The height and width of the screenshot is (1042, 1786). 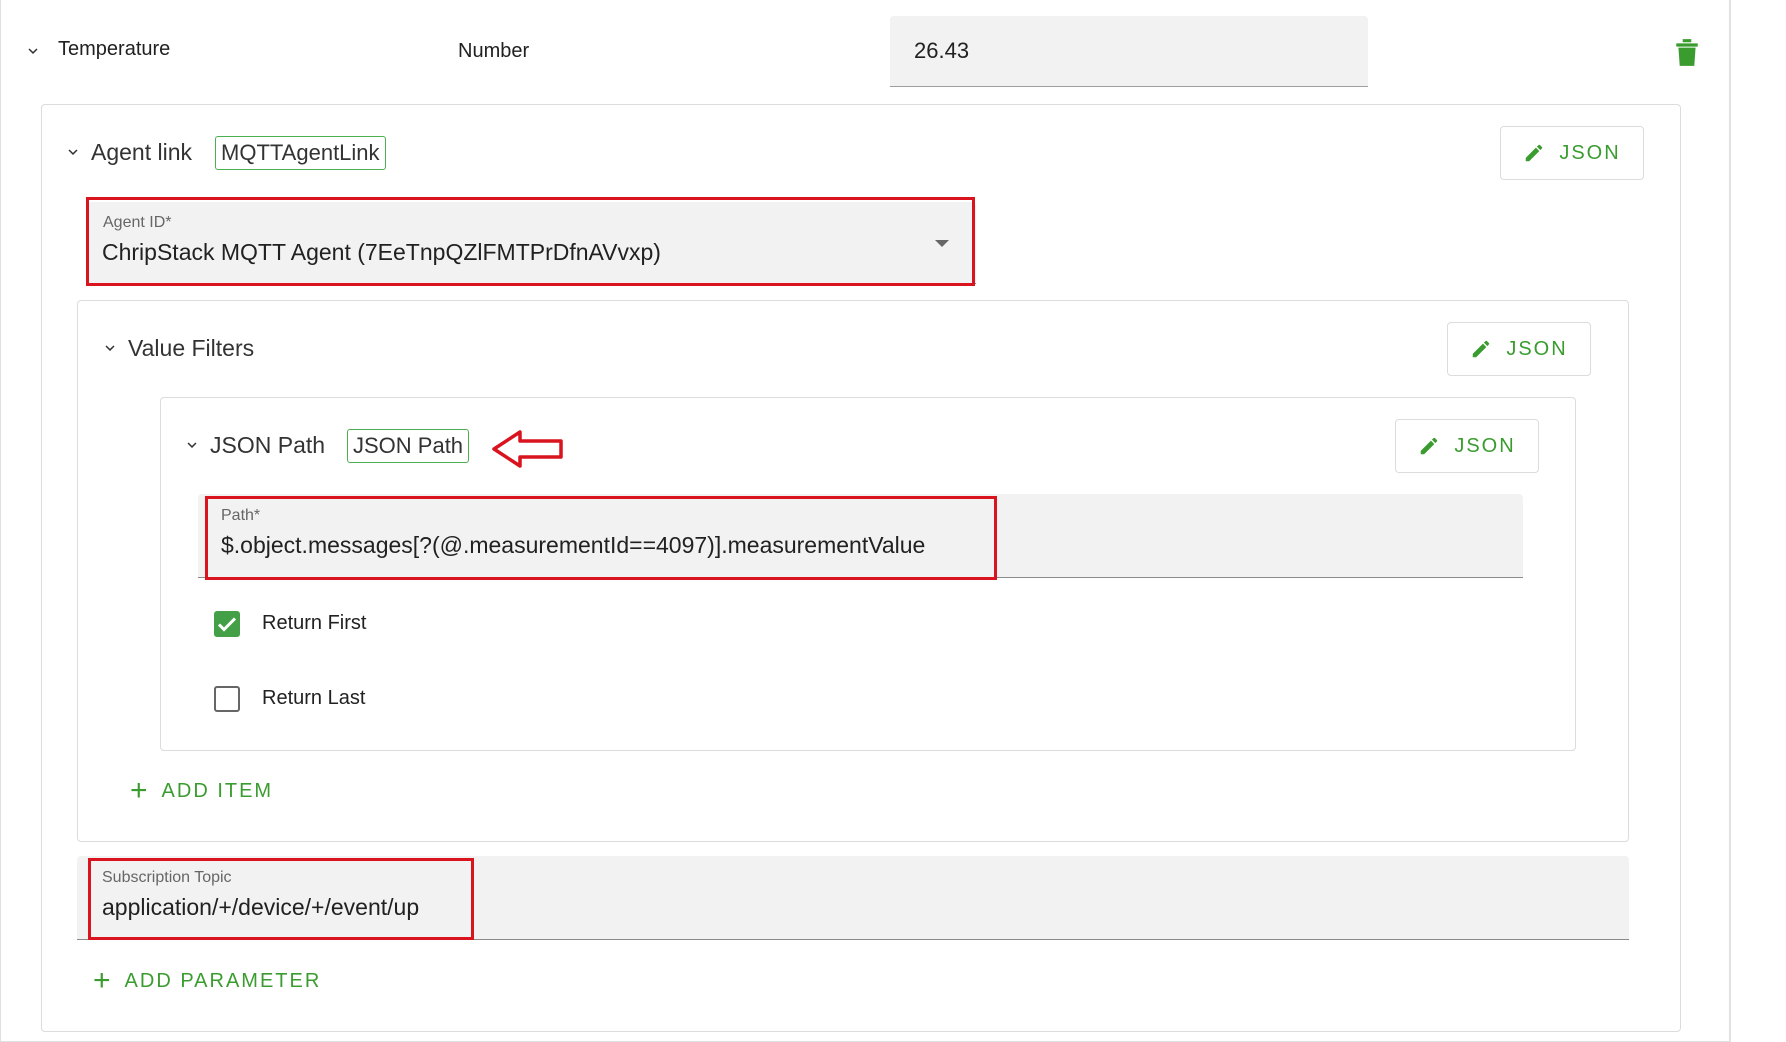 What do you see at coordinates (942, 50) in the screenshot?
I see `attribute-value: 26.43` at bounding box center [942, 50].